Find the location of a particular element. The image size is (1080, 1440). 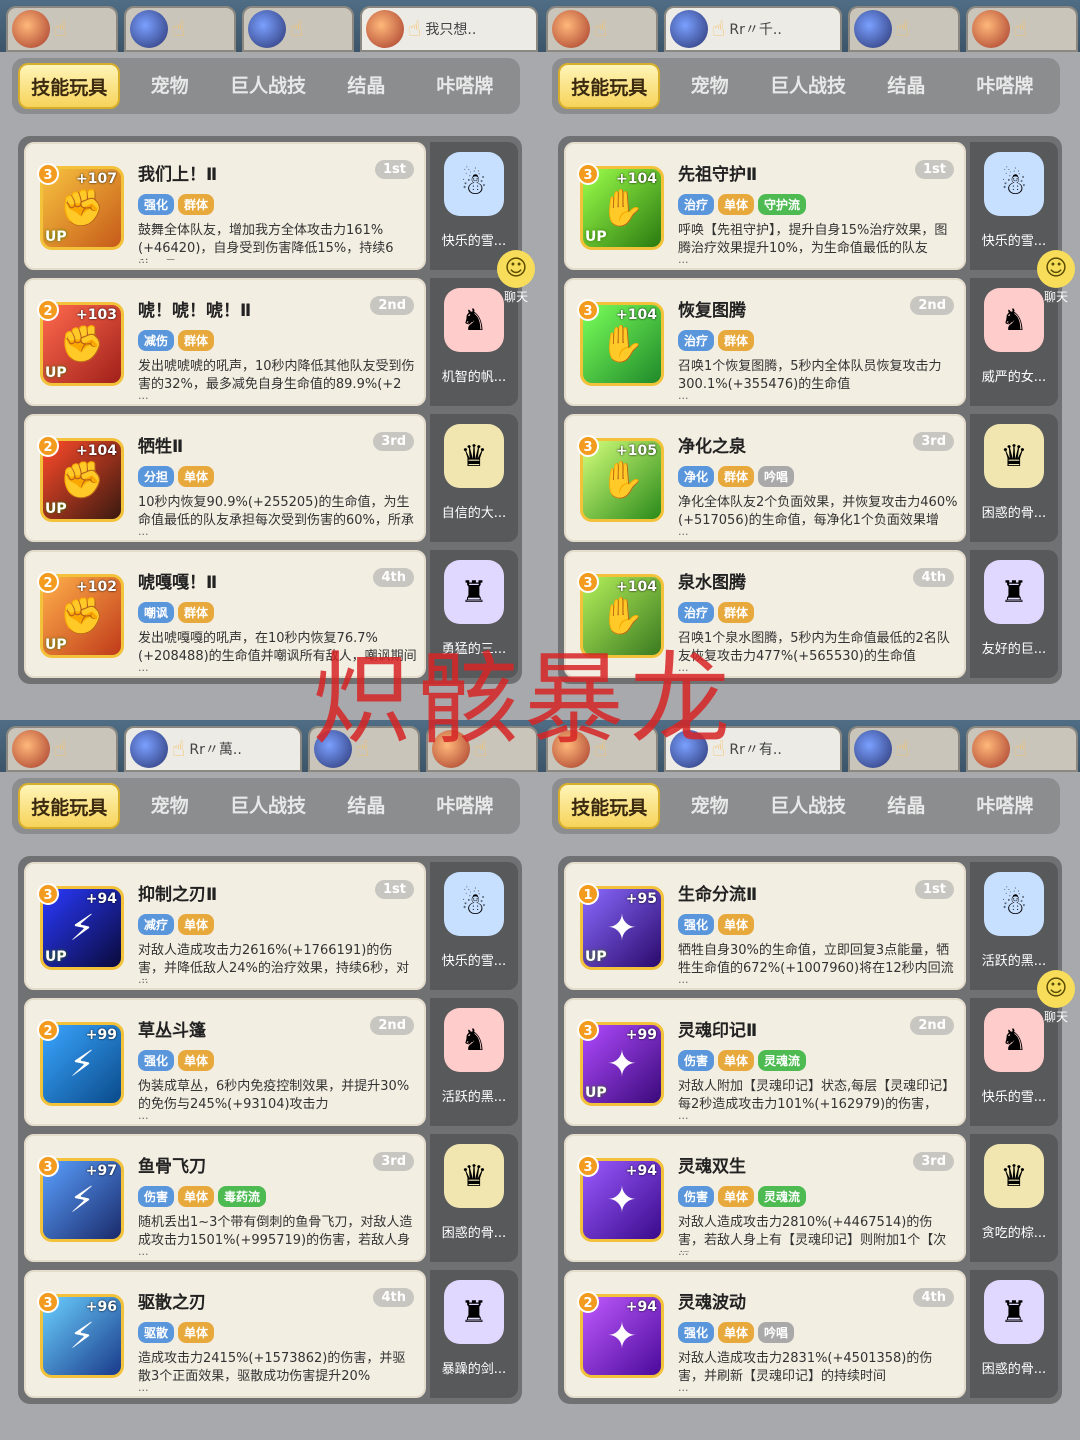

skill-title: 我们上！Ⅱ is located at coordinates (178, 175).